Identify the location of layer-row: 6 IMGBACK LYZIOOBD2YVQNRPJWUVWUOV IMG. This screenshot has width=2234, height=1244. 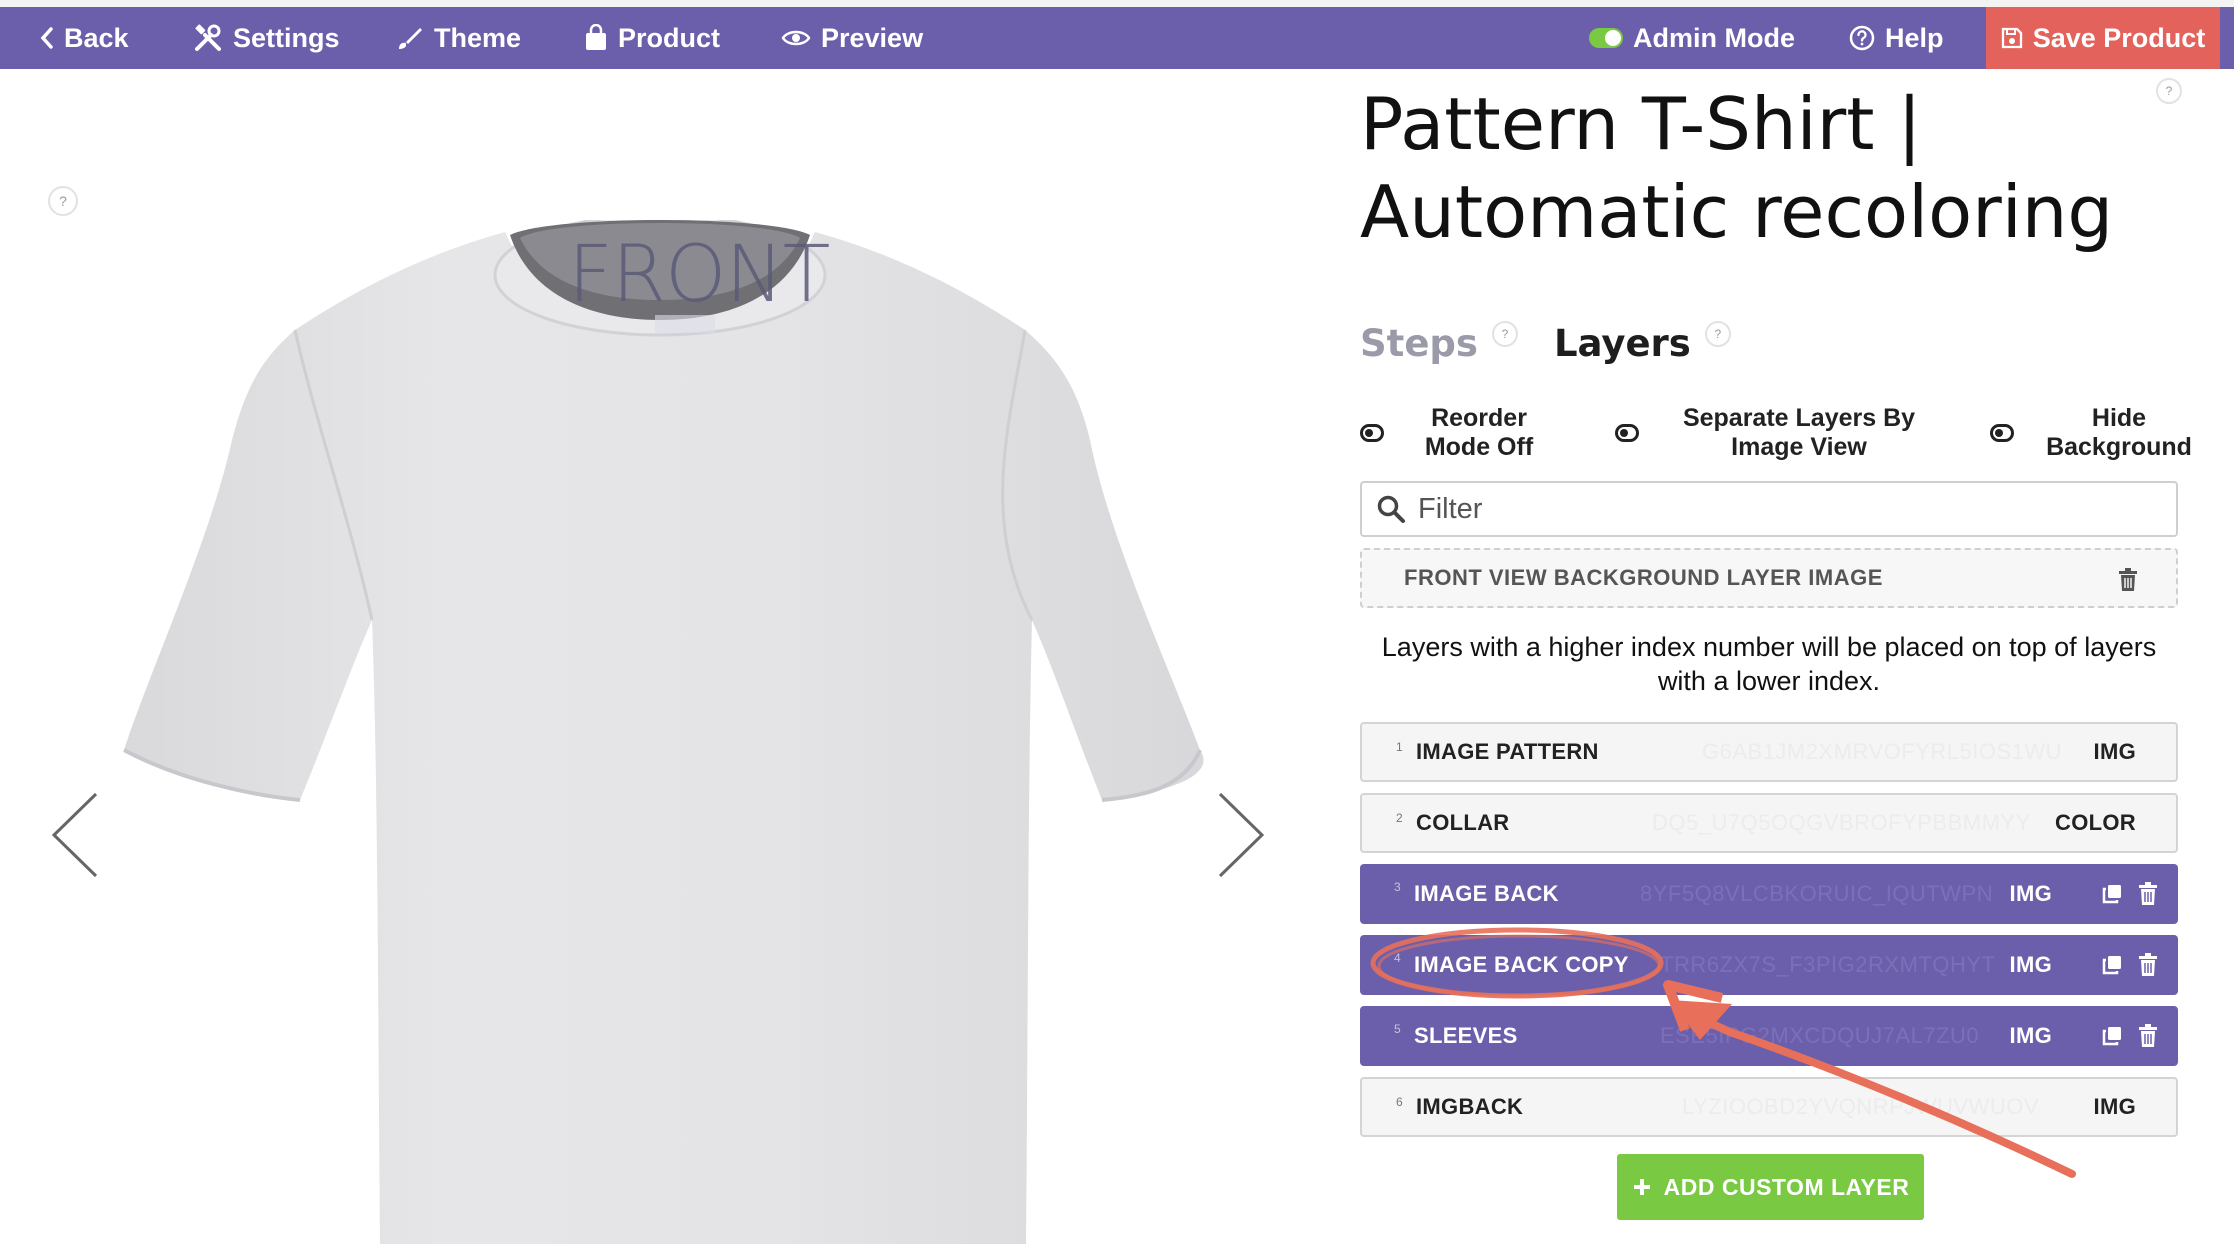
(1769, 1107).